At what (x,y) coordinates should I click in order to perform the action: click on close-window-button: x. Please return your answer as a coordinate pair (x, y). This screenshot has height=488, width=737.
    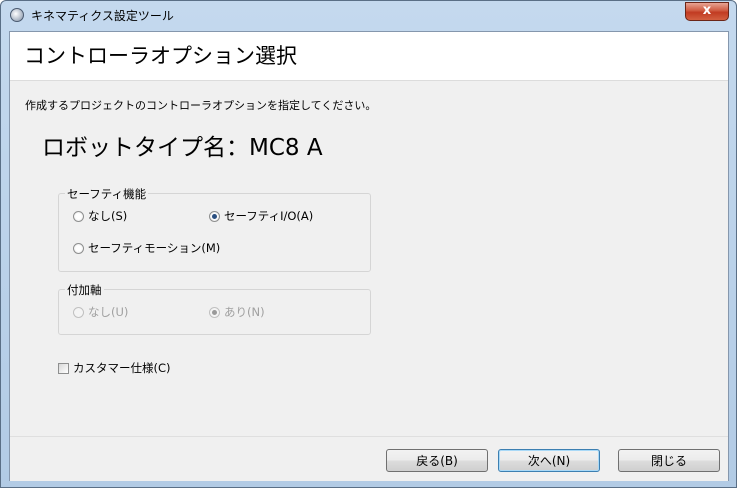
    Looking at the image, I should click on (707, 11).